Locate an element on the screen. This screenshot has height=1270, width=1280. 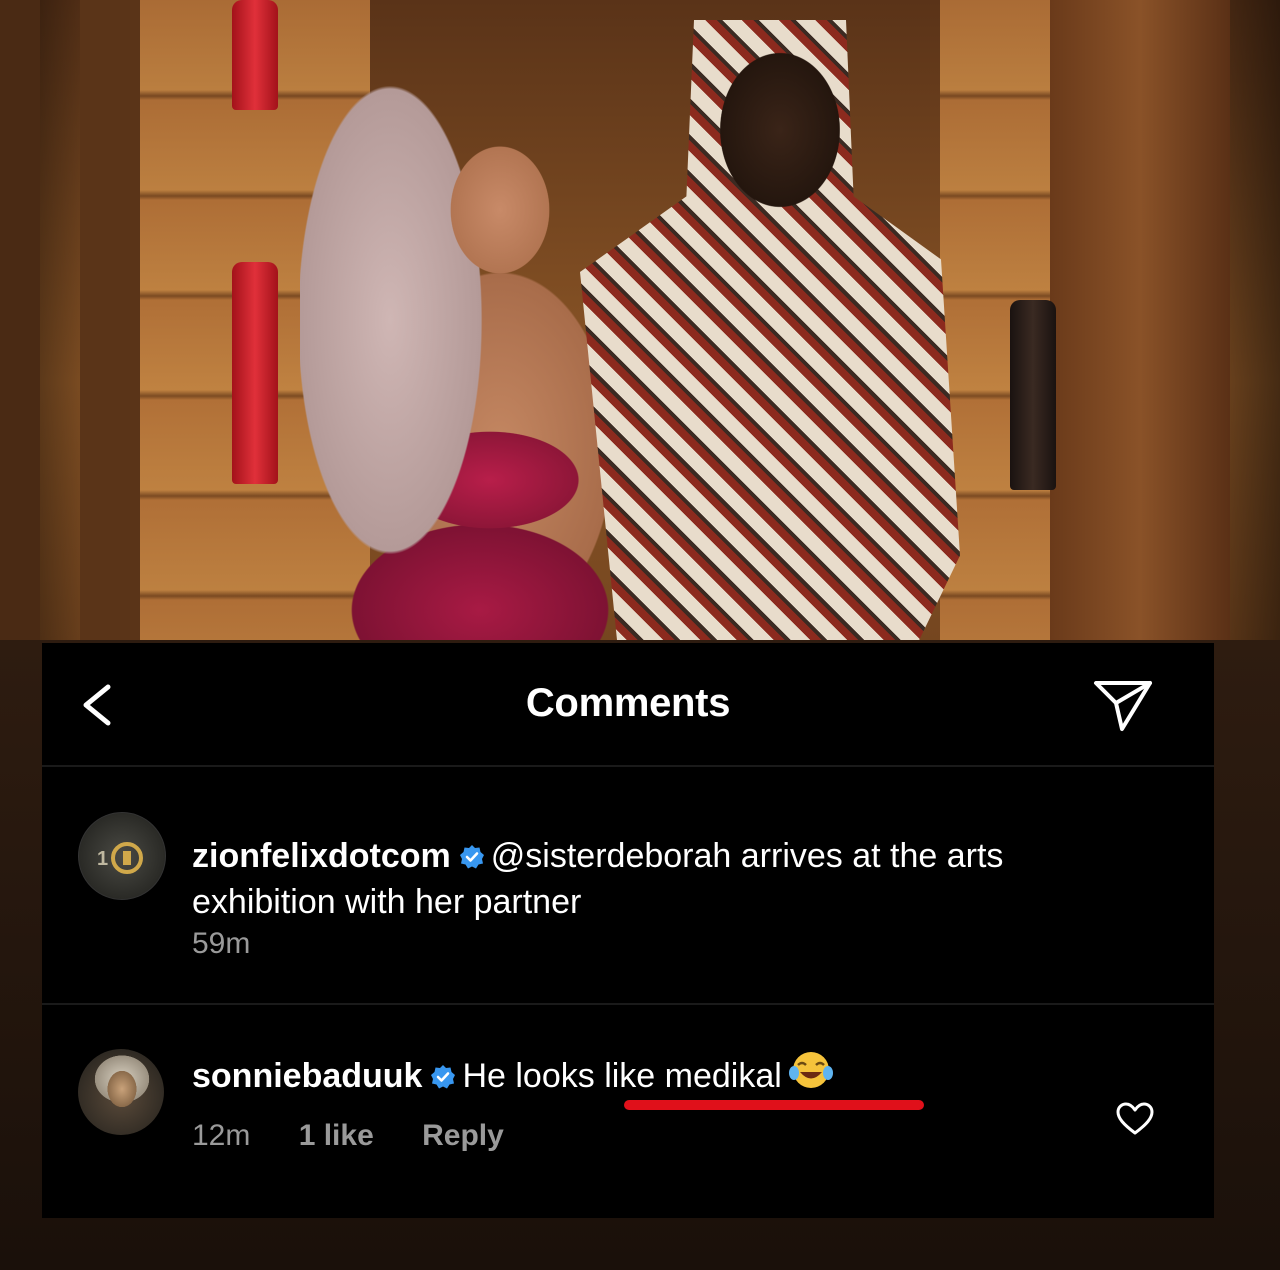
comment-meta: 12m 1 like Reply is located at coordinates (368, 1136).